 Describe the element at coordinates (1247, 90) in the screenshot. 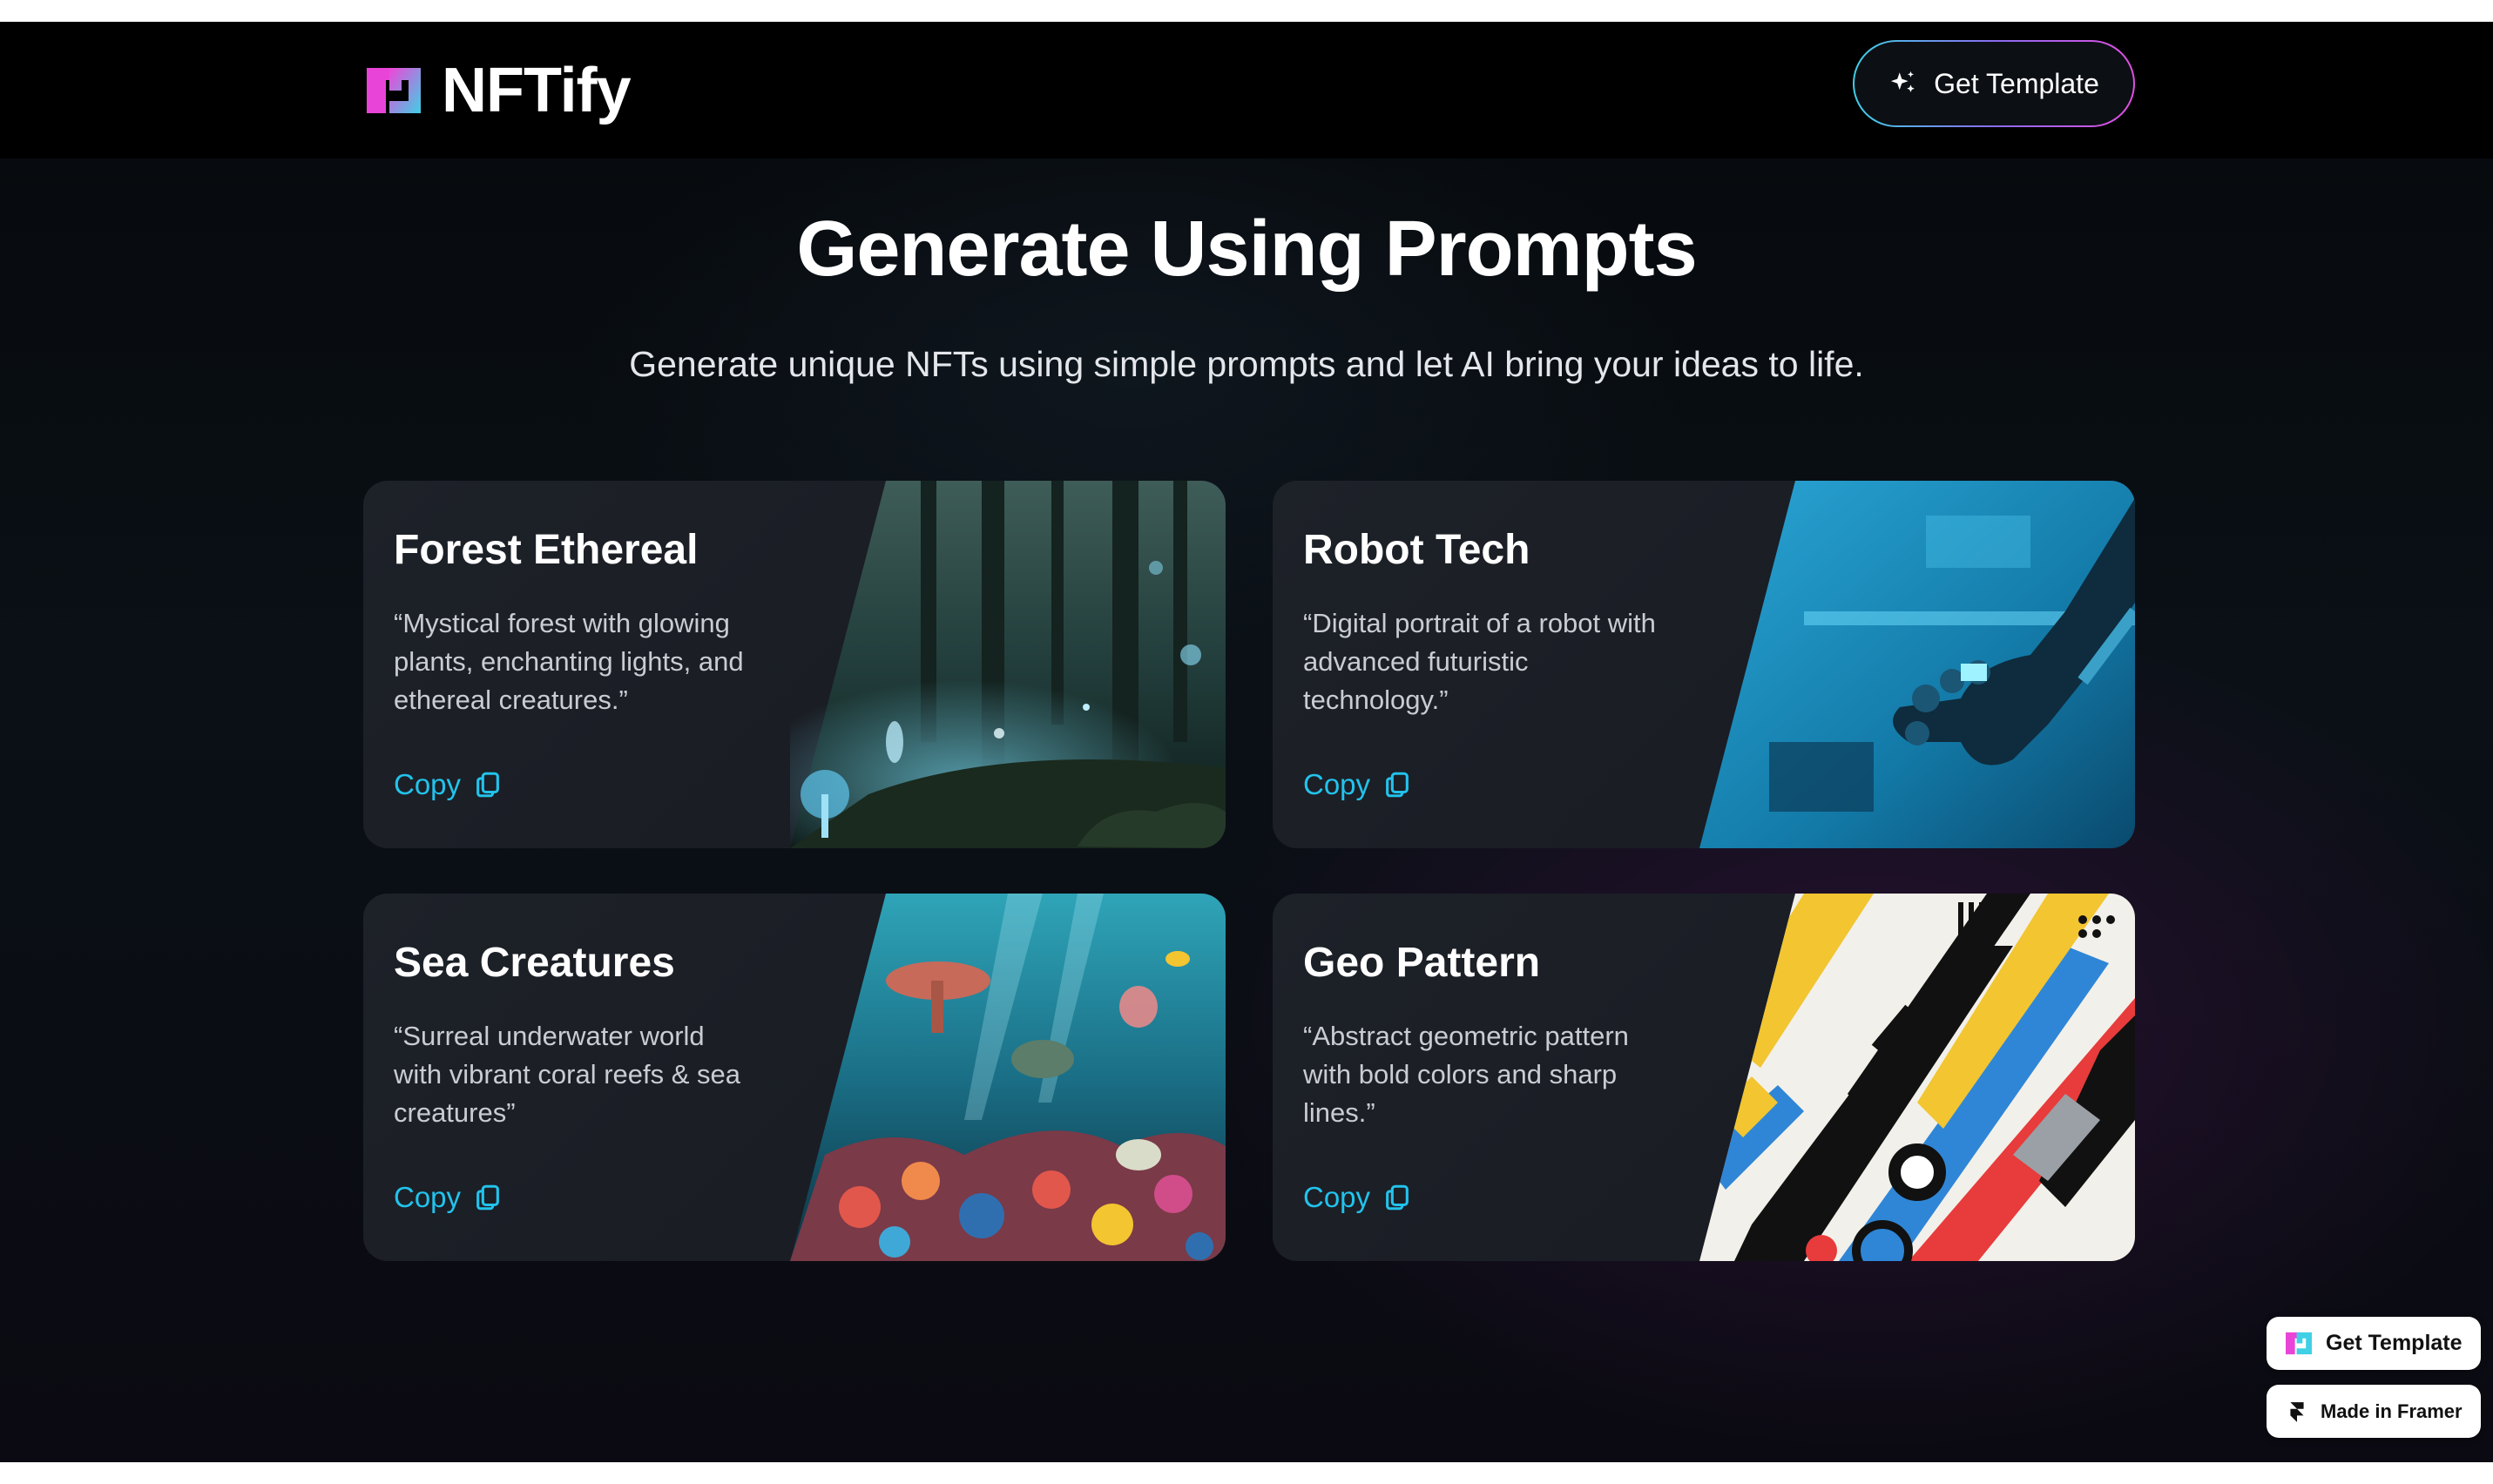

I see `navbar: NFTify Get Template` at that location.